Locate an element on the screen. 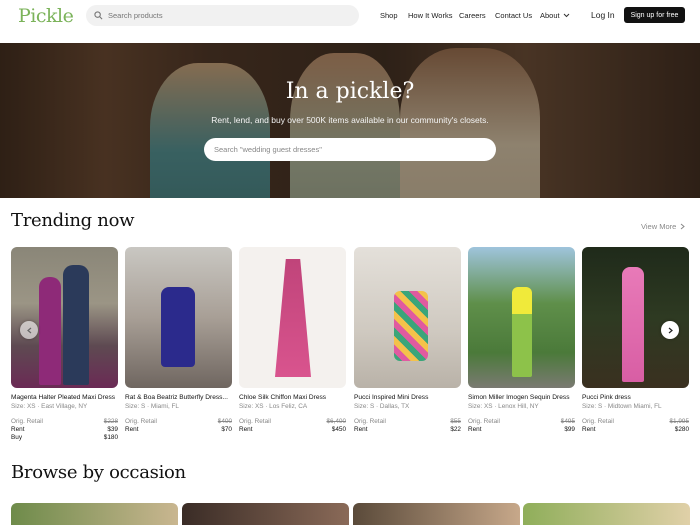 This screenshot has width=700, height=525. product-size: Size: XS · Lenox Hill, NY is located at coordinates (503, 406).